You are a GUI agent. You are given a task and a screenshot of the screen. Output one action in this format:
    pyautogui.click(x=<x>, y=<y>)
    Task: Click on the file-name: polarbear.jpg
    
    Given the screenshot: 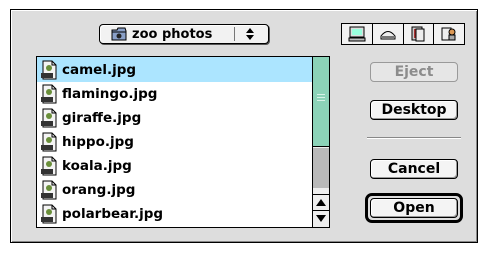 What is the action you would take?
    pyautogui.click(x=113, y=214)
    